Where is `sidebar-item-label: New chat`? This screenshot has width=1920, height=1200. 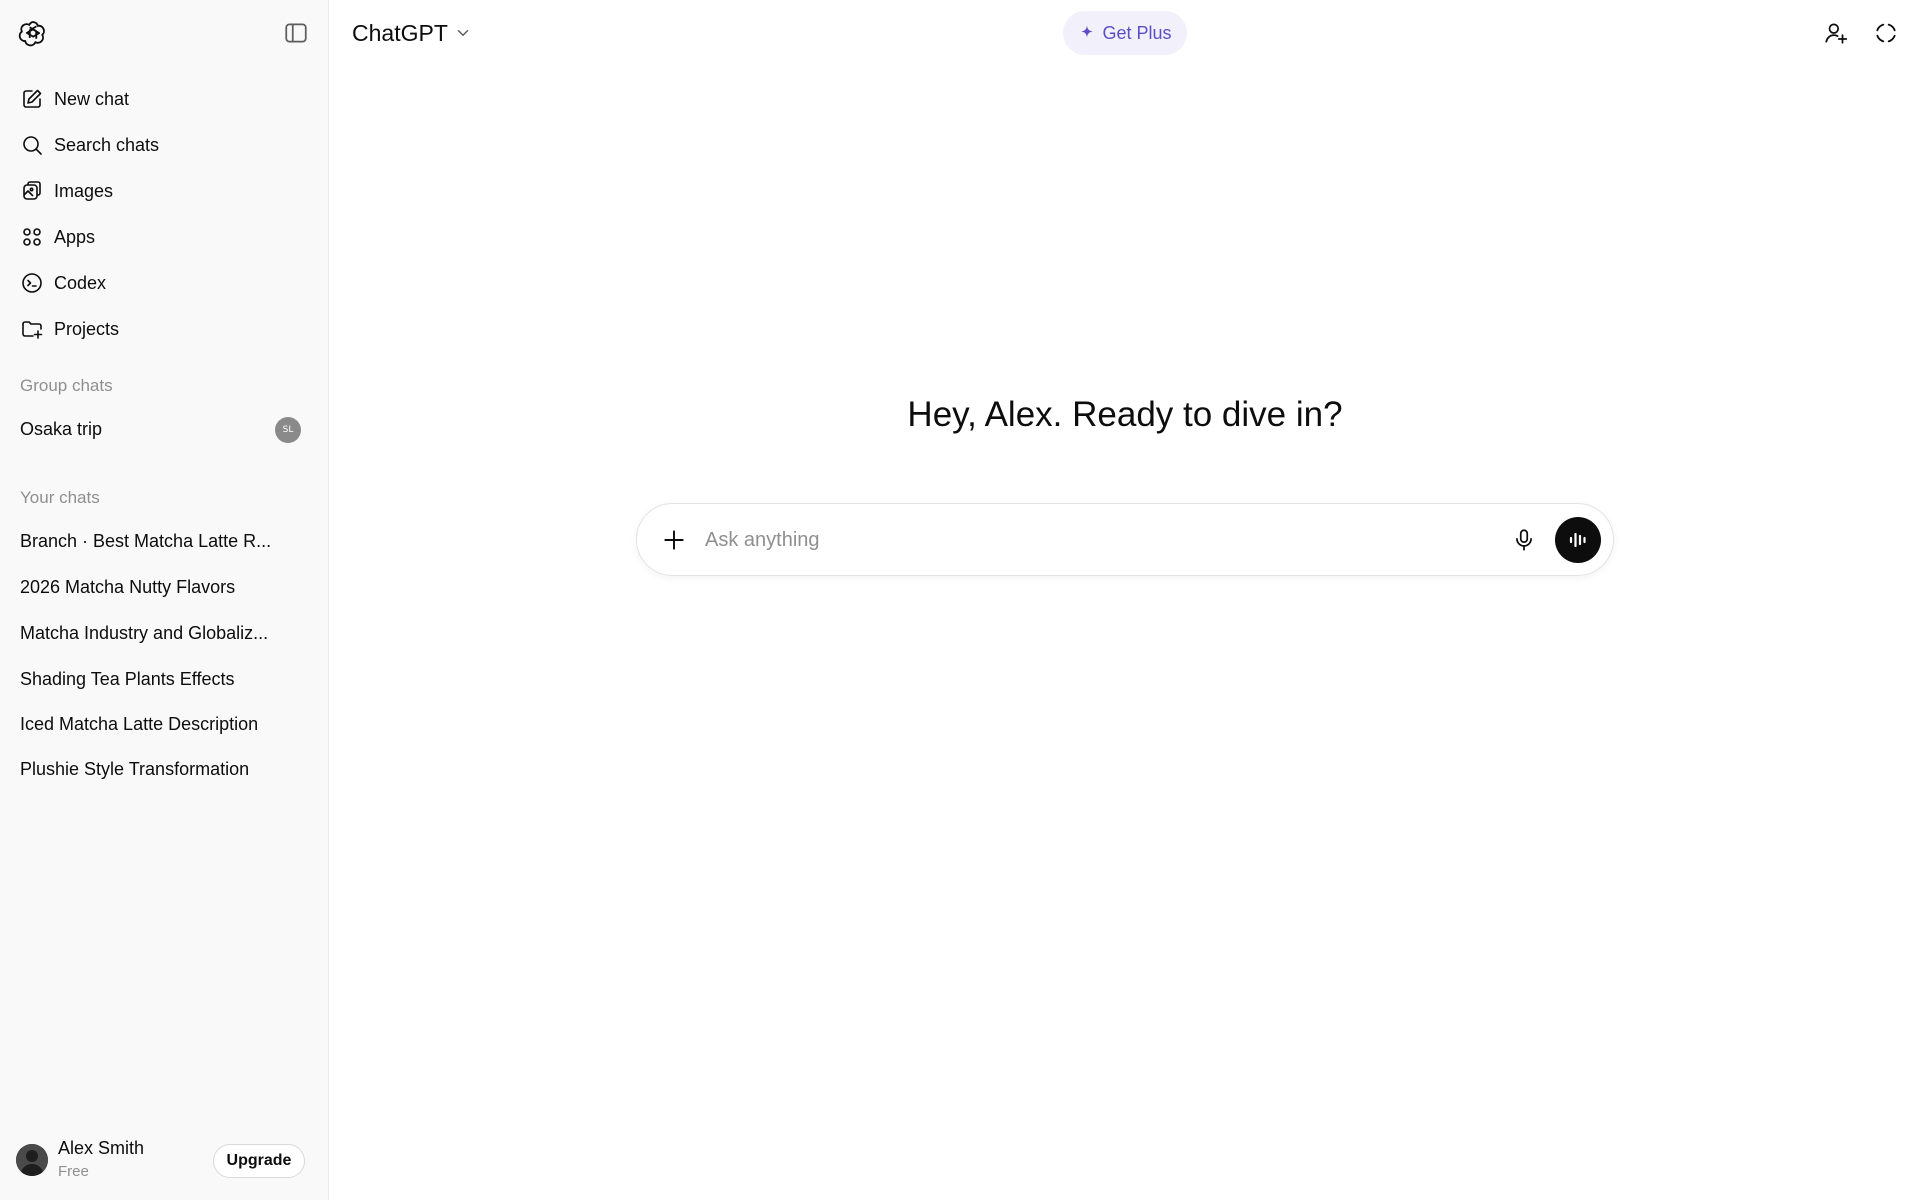 sidebar-item-label: New chat is located at coordinates (92, 98).